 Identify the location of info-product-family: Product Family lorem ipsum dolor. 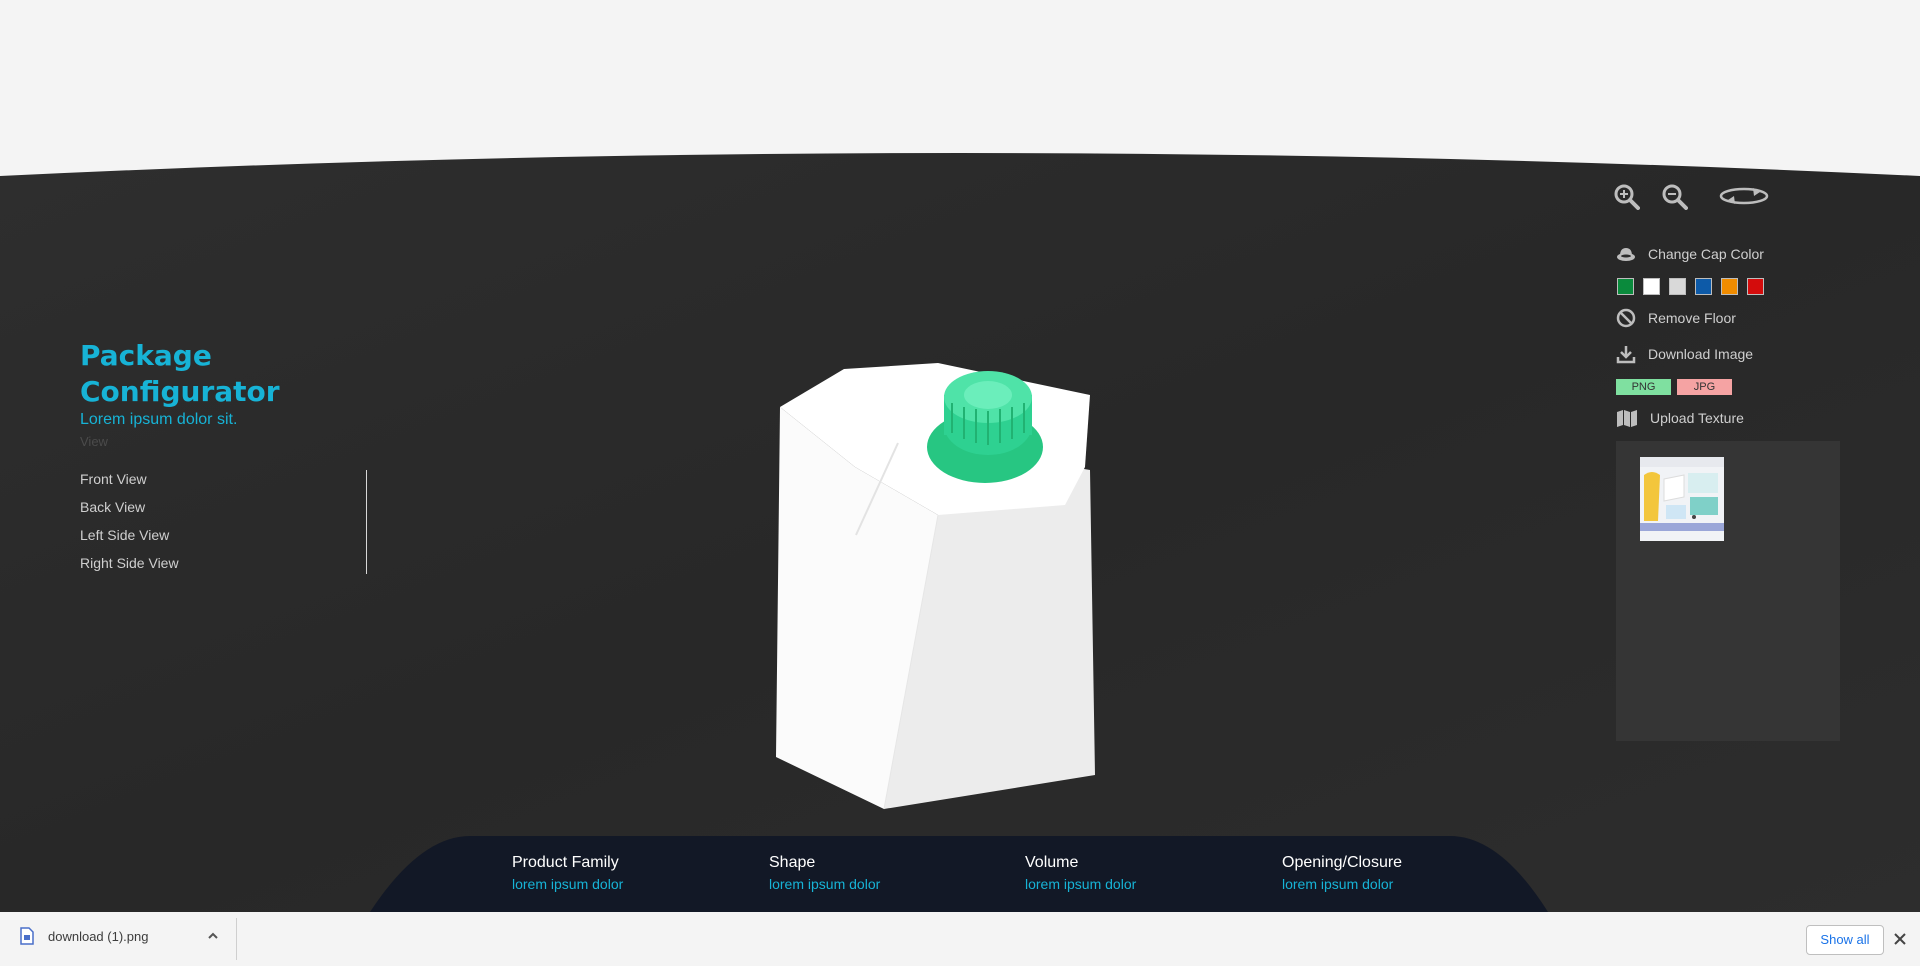
(567, 873).